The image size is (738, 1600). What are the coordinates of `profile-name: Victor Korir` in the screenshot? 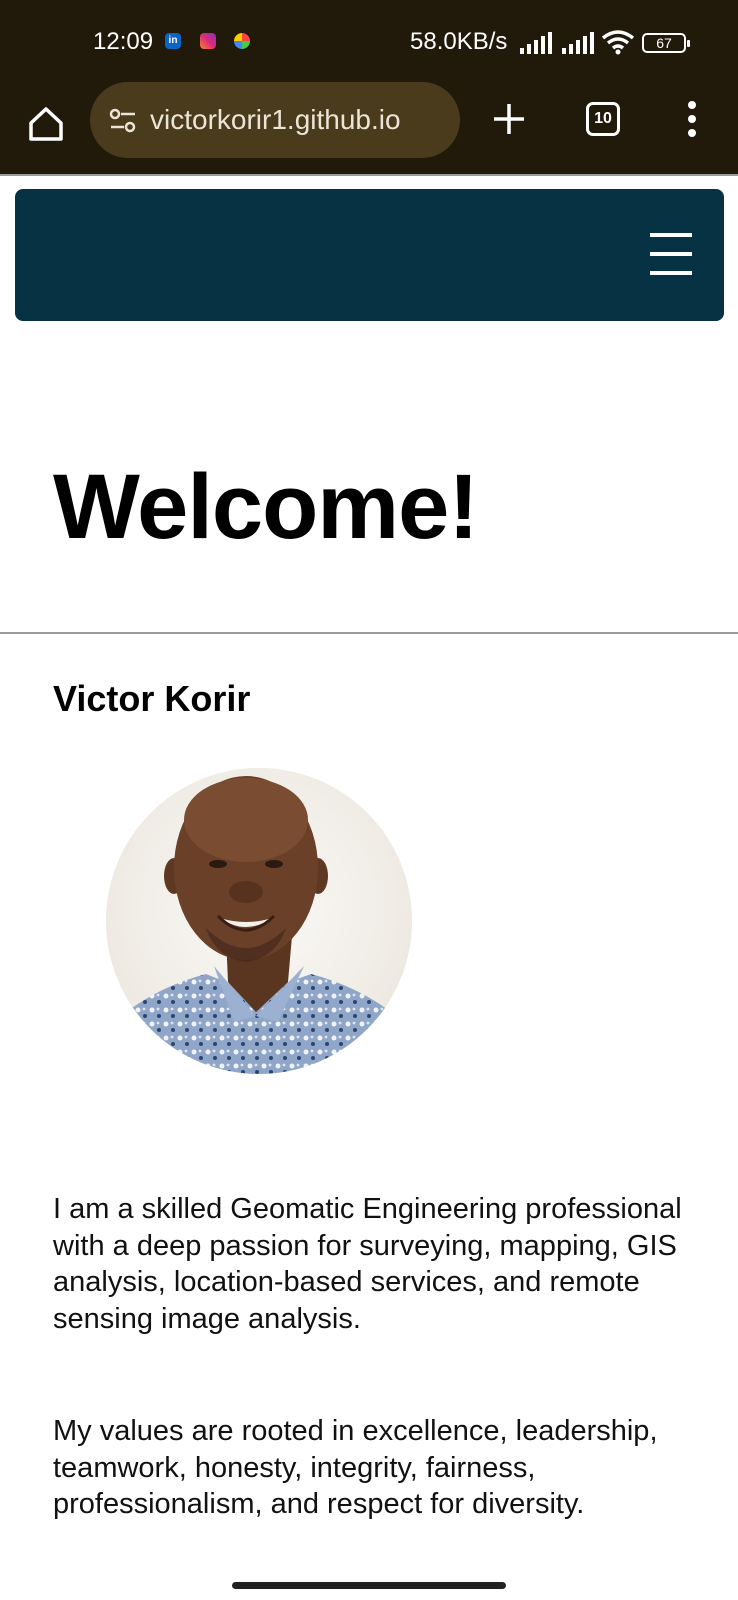 It's located at (152, 698).